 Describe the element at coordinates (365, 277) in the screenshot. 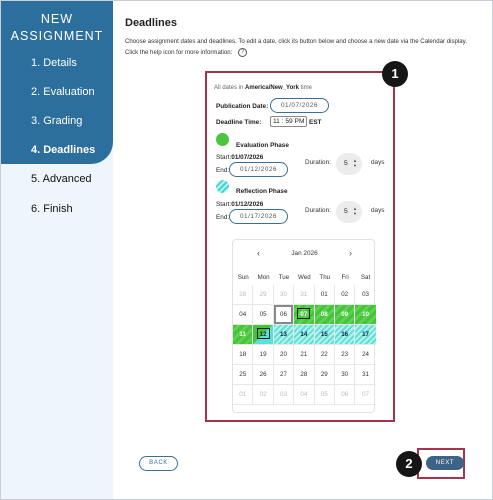

I see `weekday-label: Sat` at that location.